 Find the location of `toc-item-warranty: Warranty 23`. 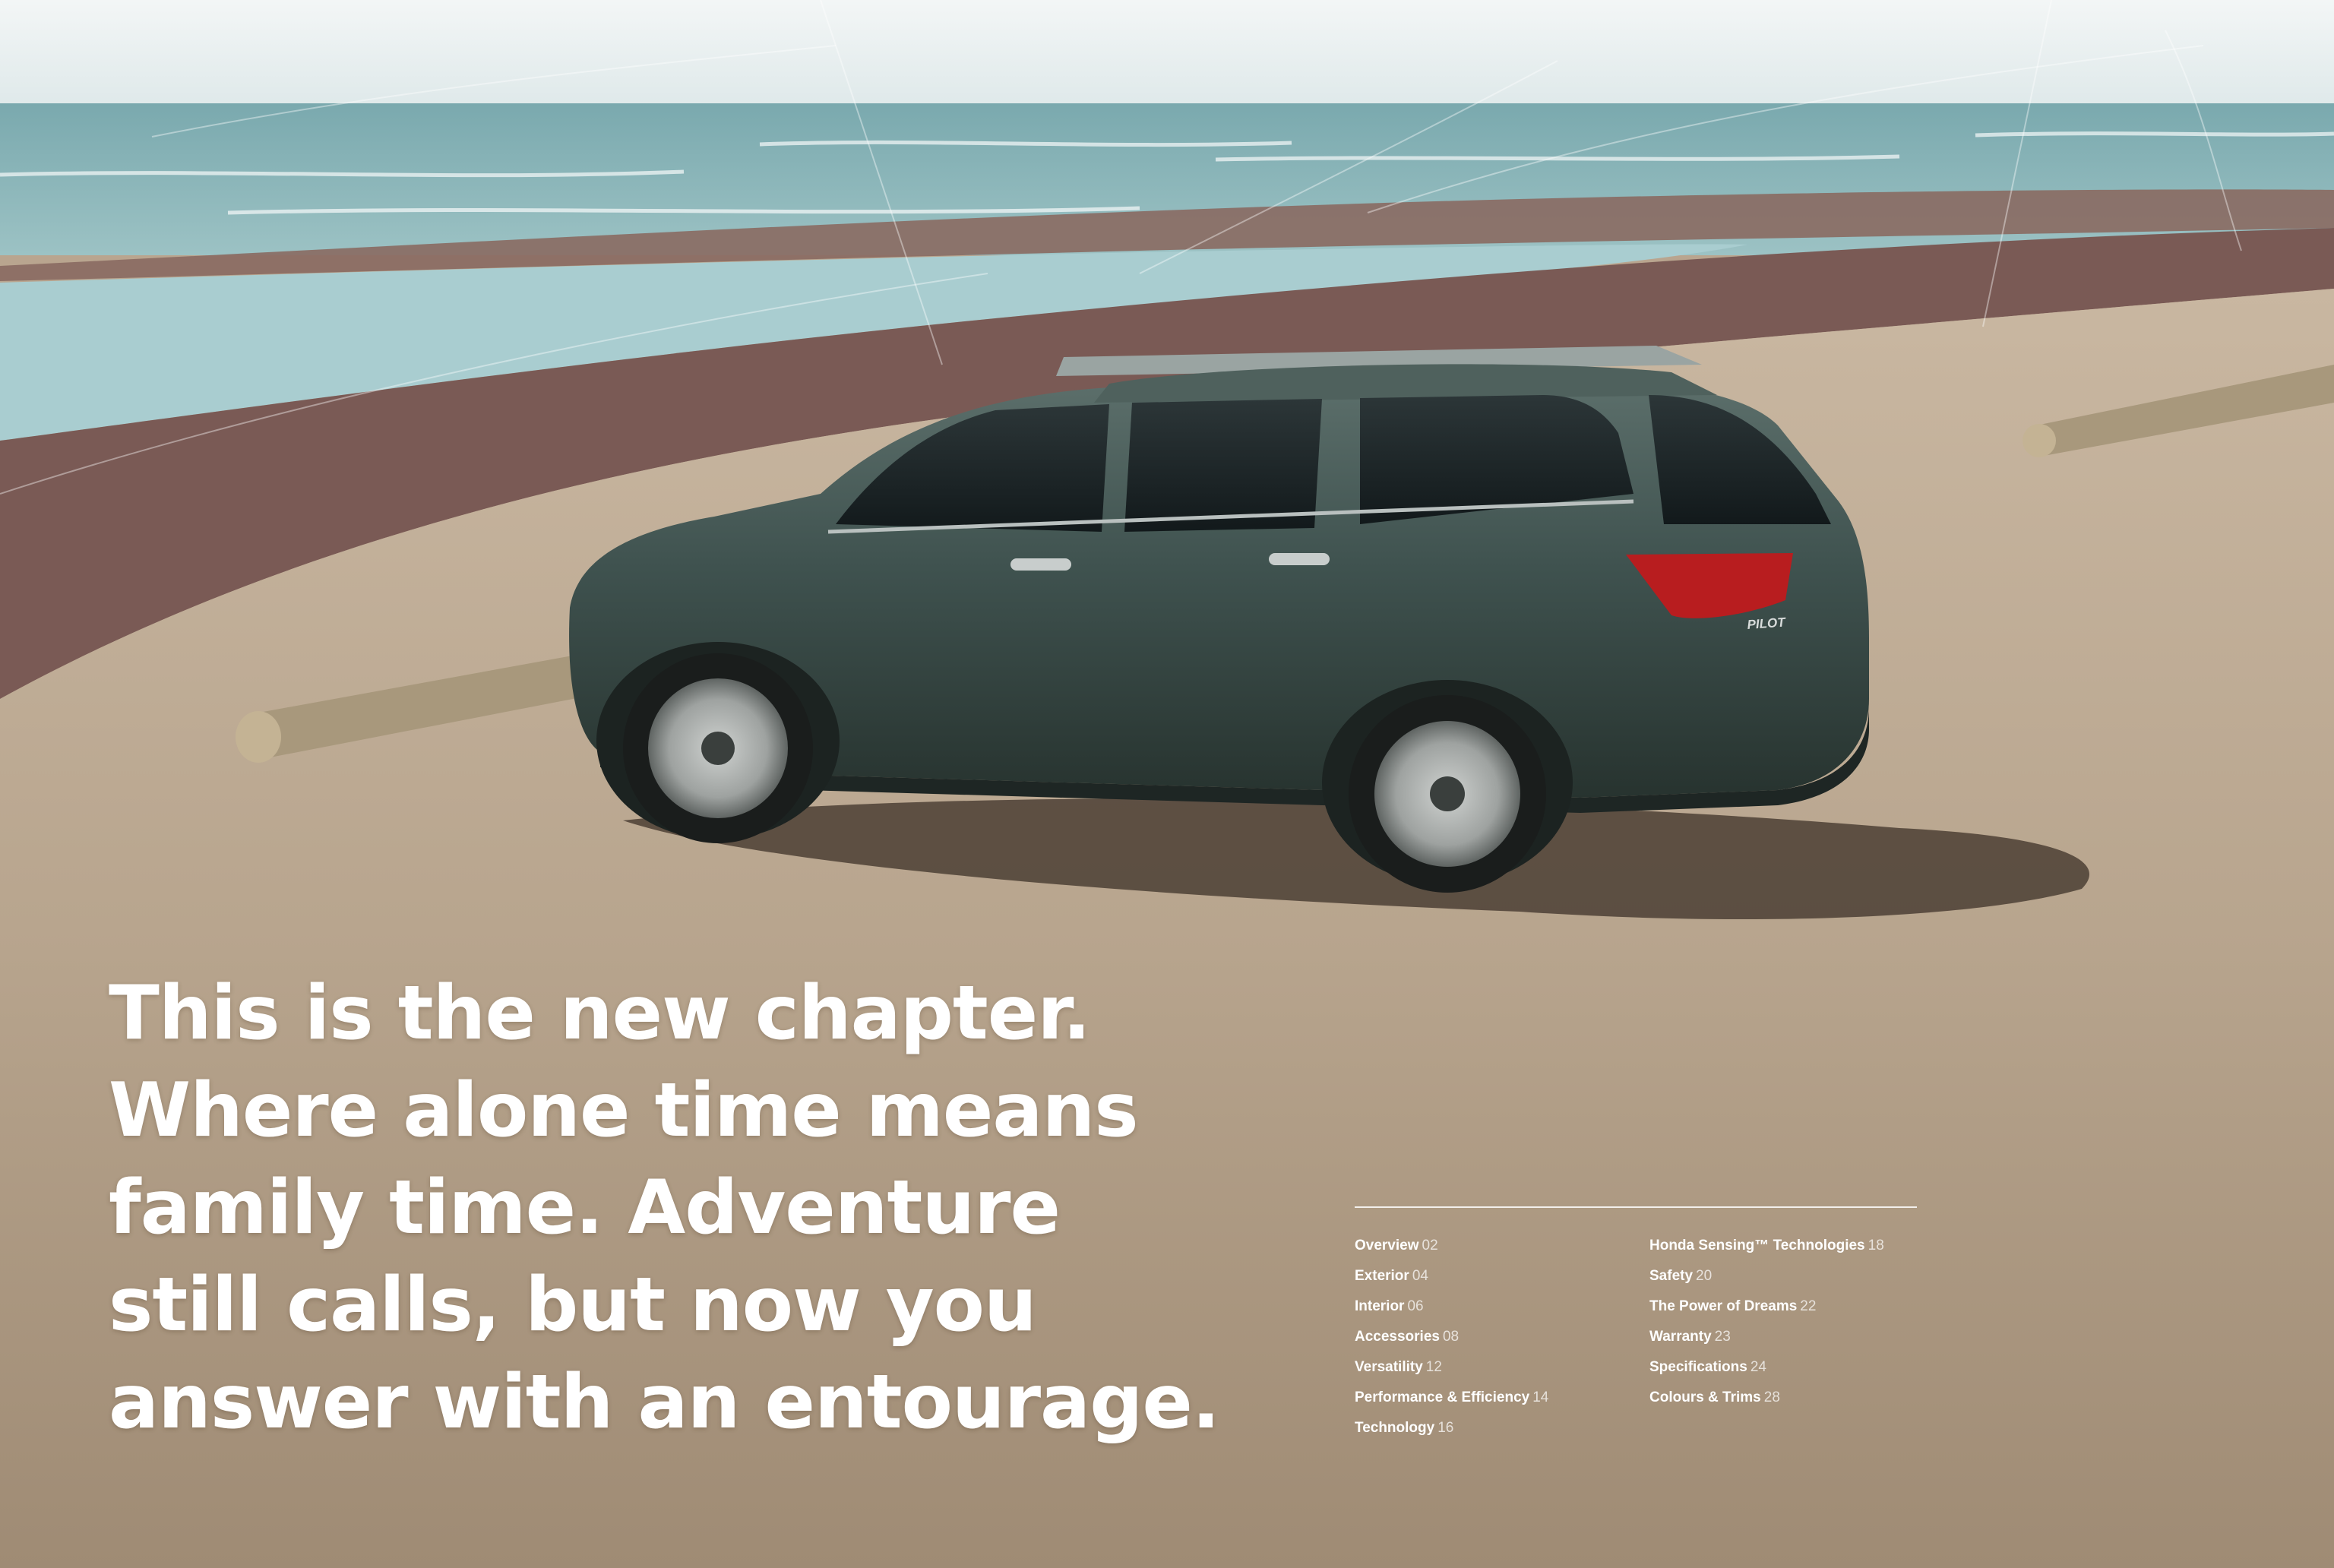

toc-item-warranty: Warranty 23 is located at coordinates (1766, 1337).